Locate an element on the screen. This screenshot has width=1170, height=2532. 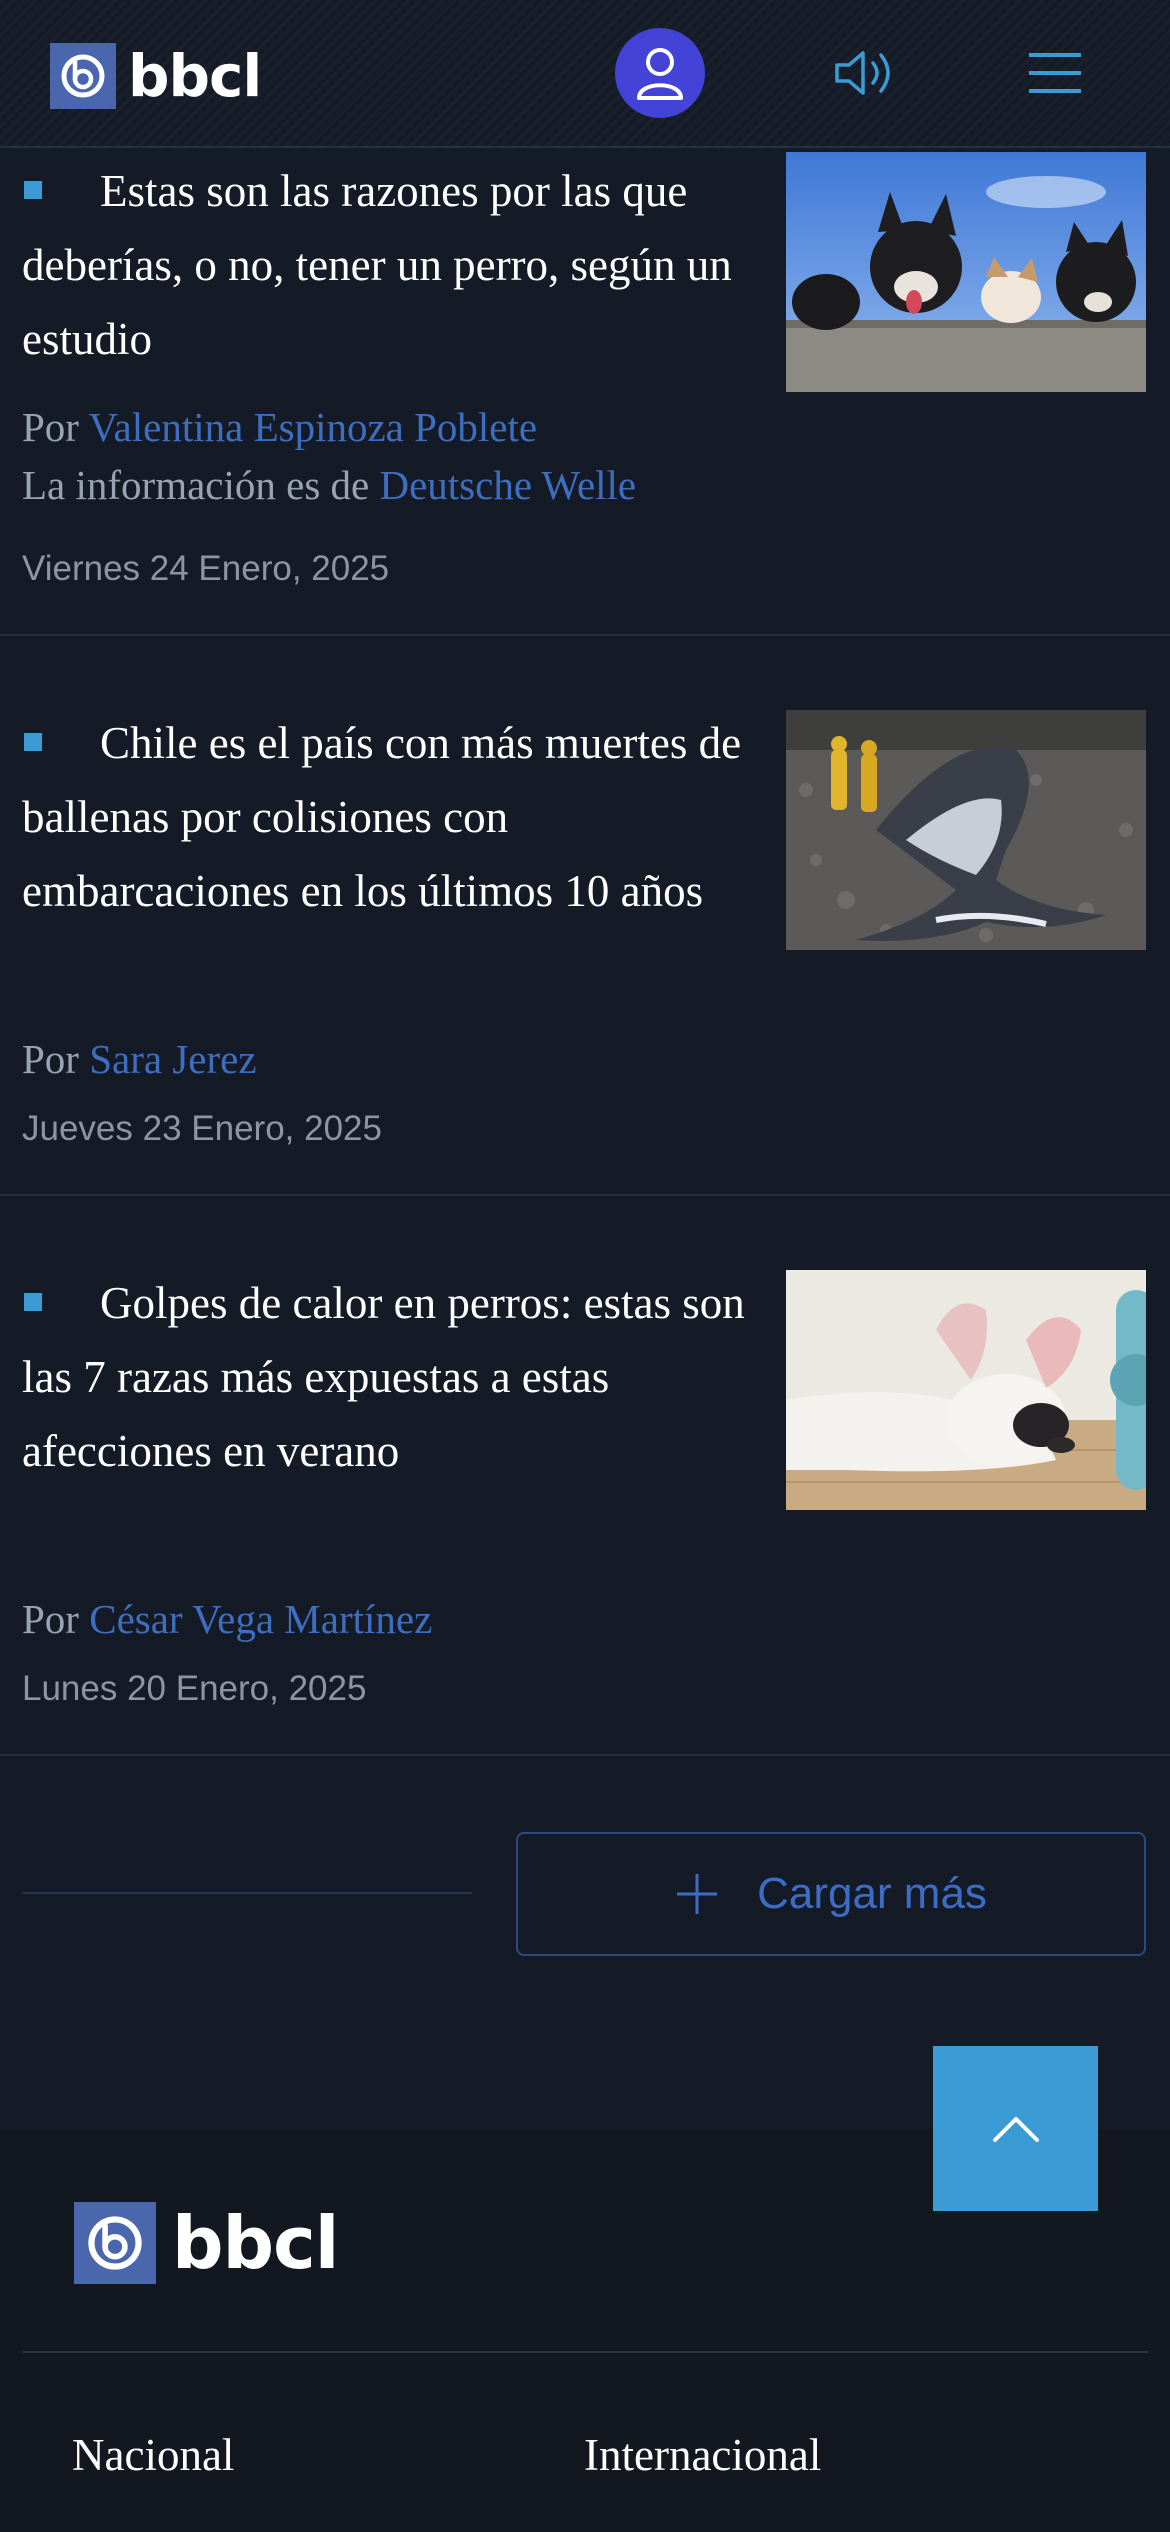
article-thumbnail-dogs is located at coordinates (966, 272).